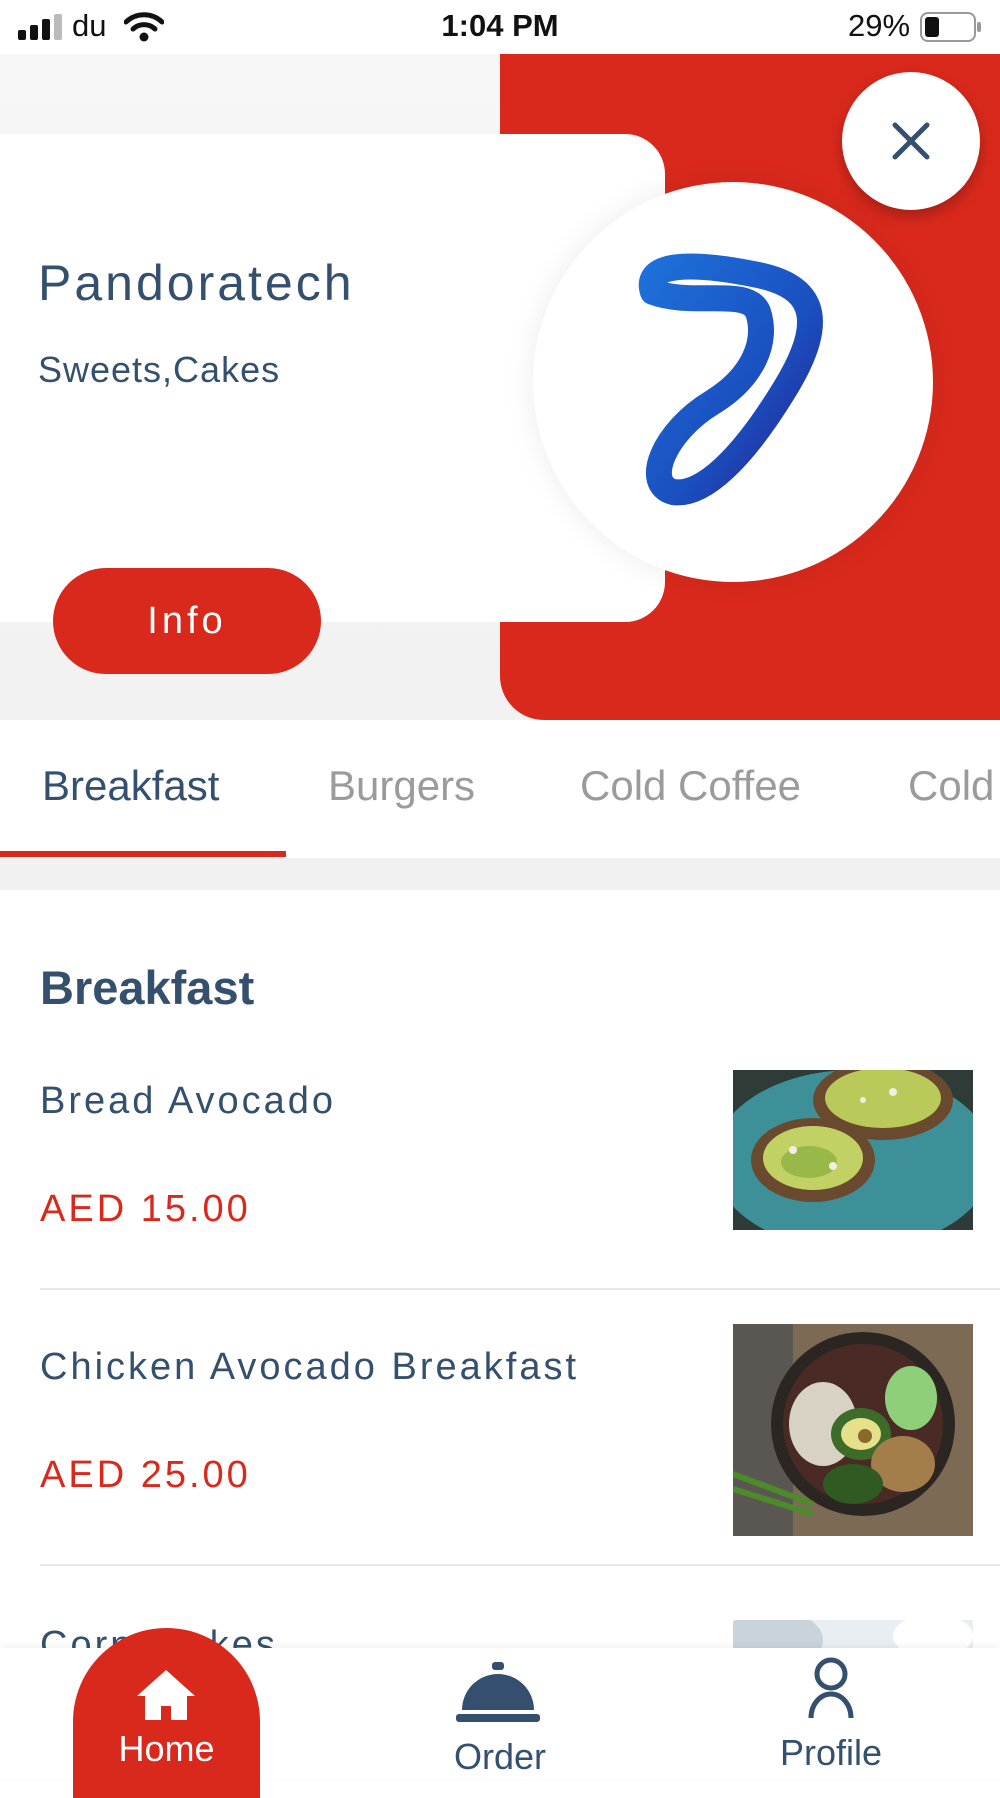 The width and height of the screenshot is (1000, 1798). Describe the element at coordinates (159, 369) in the screenshot. I see `store-categories: Sweets,Cakes` at that location.